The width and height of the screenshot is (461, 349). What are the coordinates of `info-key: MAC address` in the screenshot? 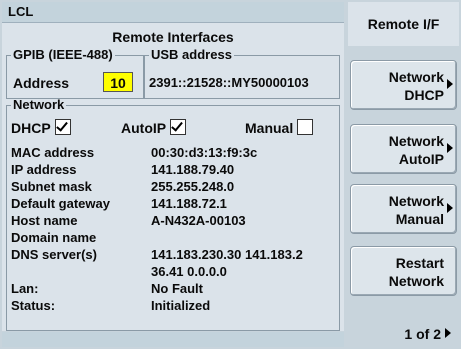 It's located at (53, 152).